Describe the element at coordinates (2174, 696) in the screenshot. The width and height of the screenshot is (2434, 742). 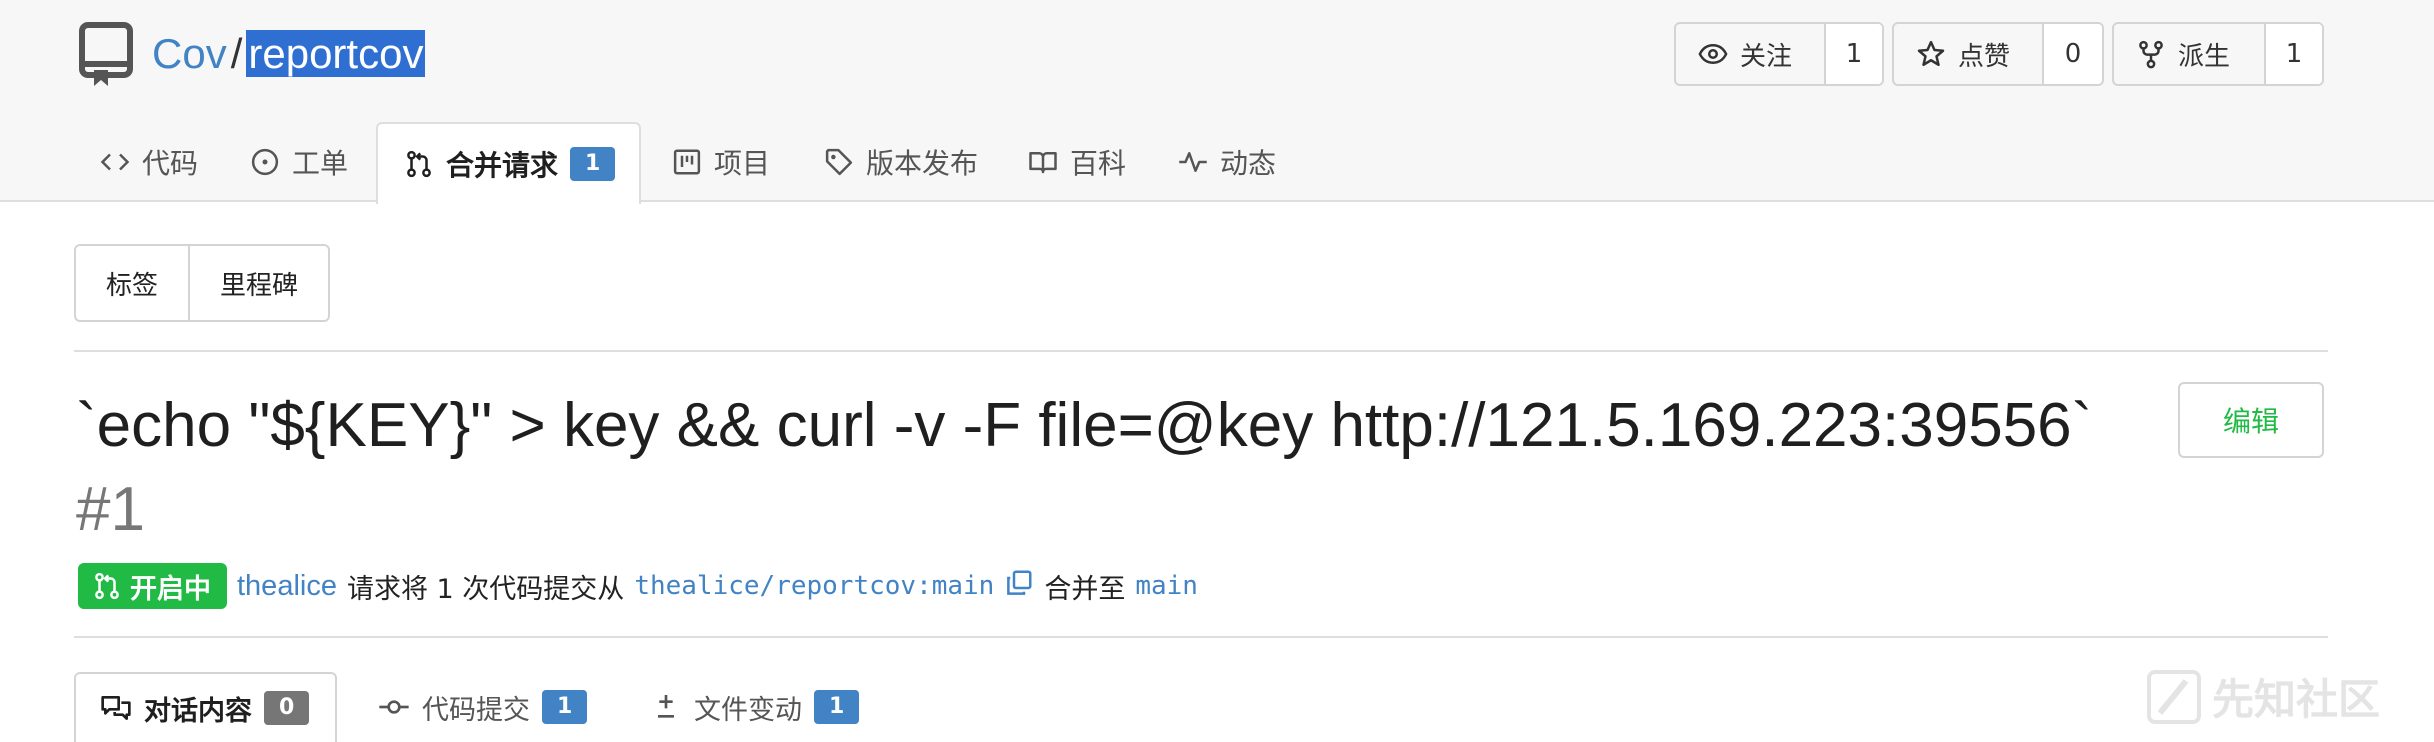
I see `watermark-logo-icon` at that location.